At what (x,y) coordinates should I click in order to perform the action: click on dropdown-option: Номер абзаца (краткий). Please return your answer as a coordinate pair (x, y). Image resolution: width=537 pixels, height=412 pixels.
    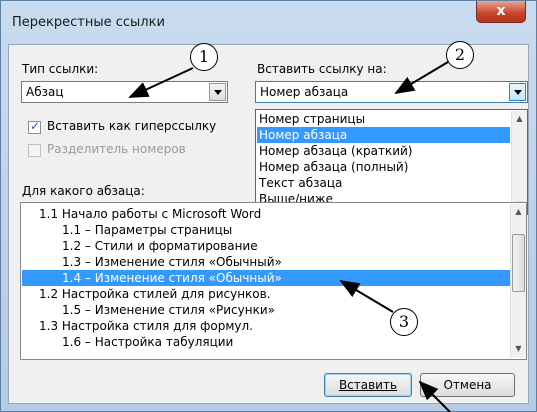
    Looking at the image, I should click on (383, 151).